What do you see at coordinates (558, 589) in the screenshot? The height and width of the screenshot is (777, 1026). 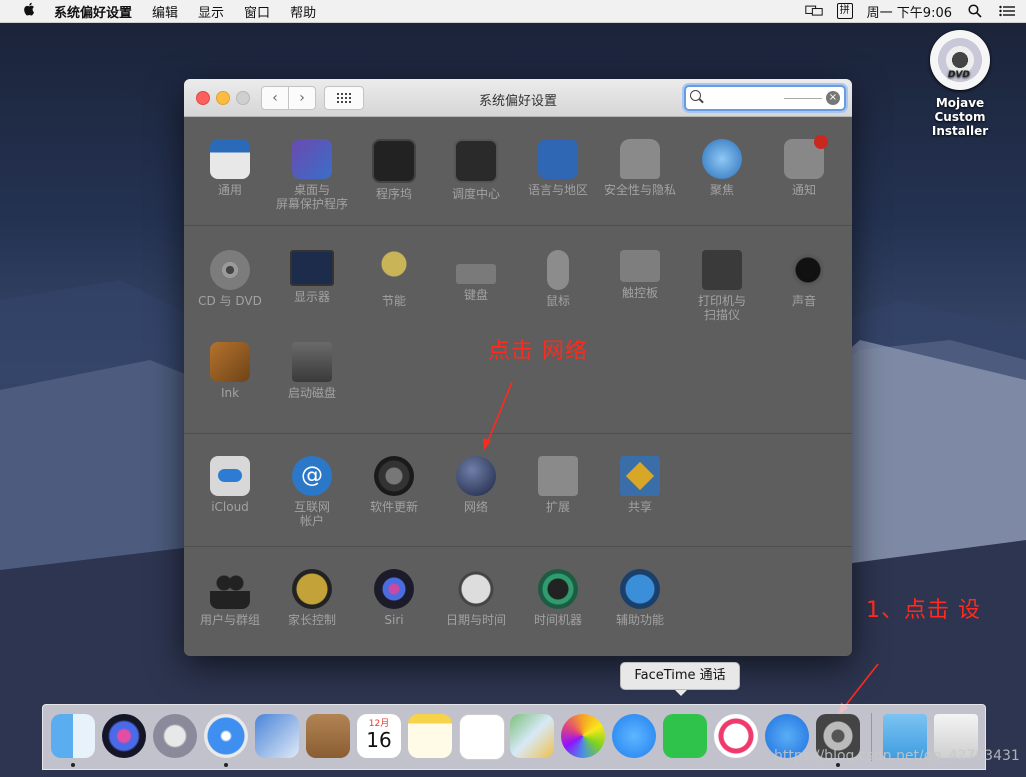 I see `time-machine-icon` at bounding box center [558, 589].